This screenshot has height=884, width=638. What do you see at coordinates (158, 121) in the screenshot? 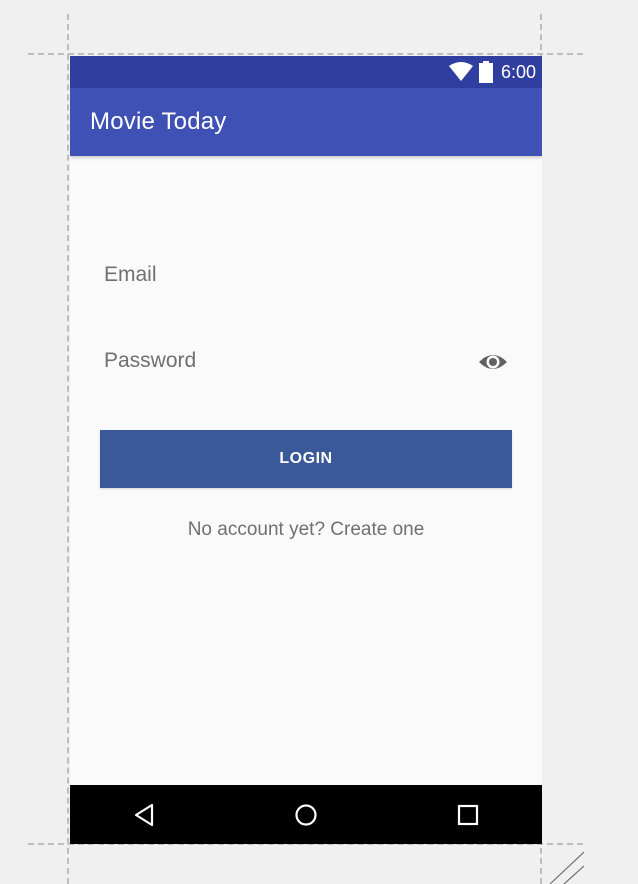
I see `app-title: Movie Today` at bounding box center [158, 121].